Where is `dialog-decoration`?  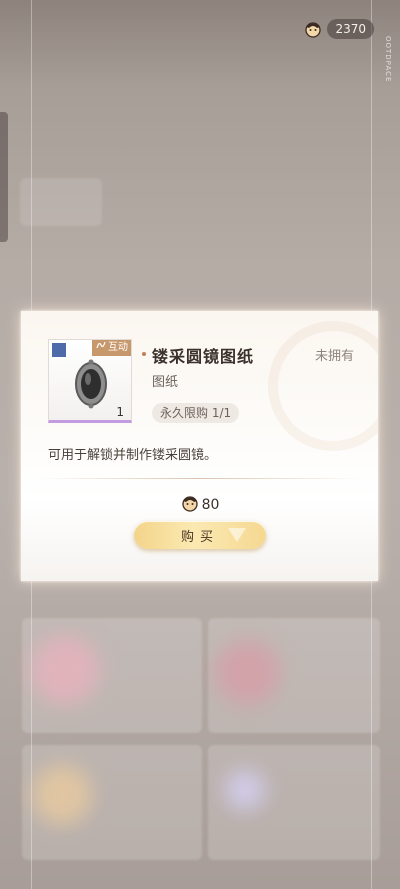 dialog-decoration is located at coordinates (323, 386).